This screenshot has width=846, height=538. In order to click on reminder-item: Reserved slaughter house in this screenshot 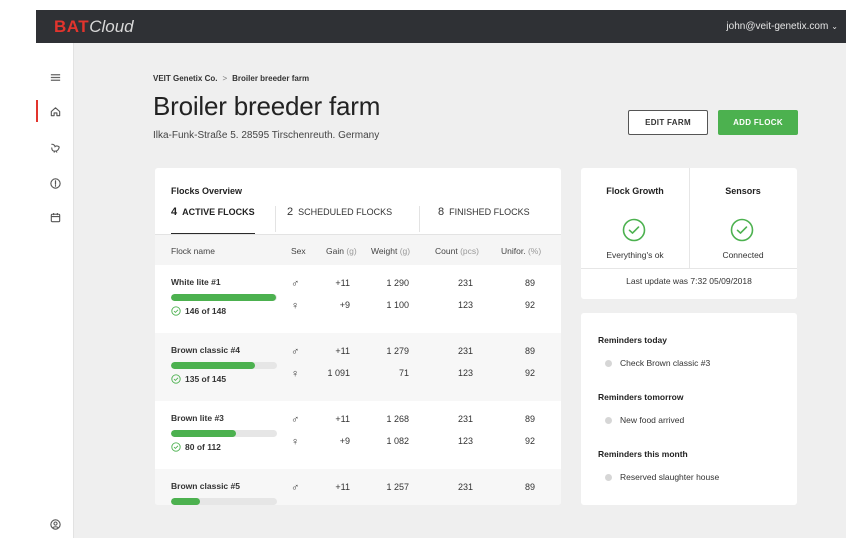, I will do `click(662, 477)`.